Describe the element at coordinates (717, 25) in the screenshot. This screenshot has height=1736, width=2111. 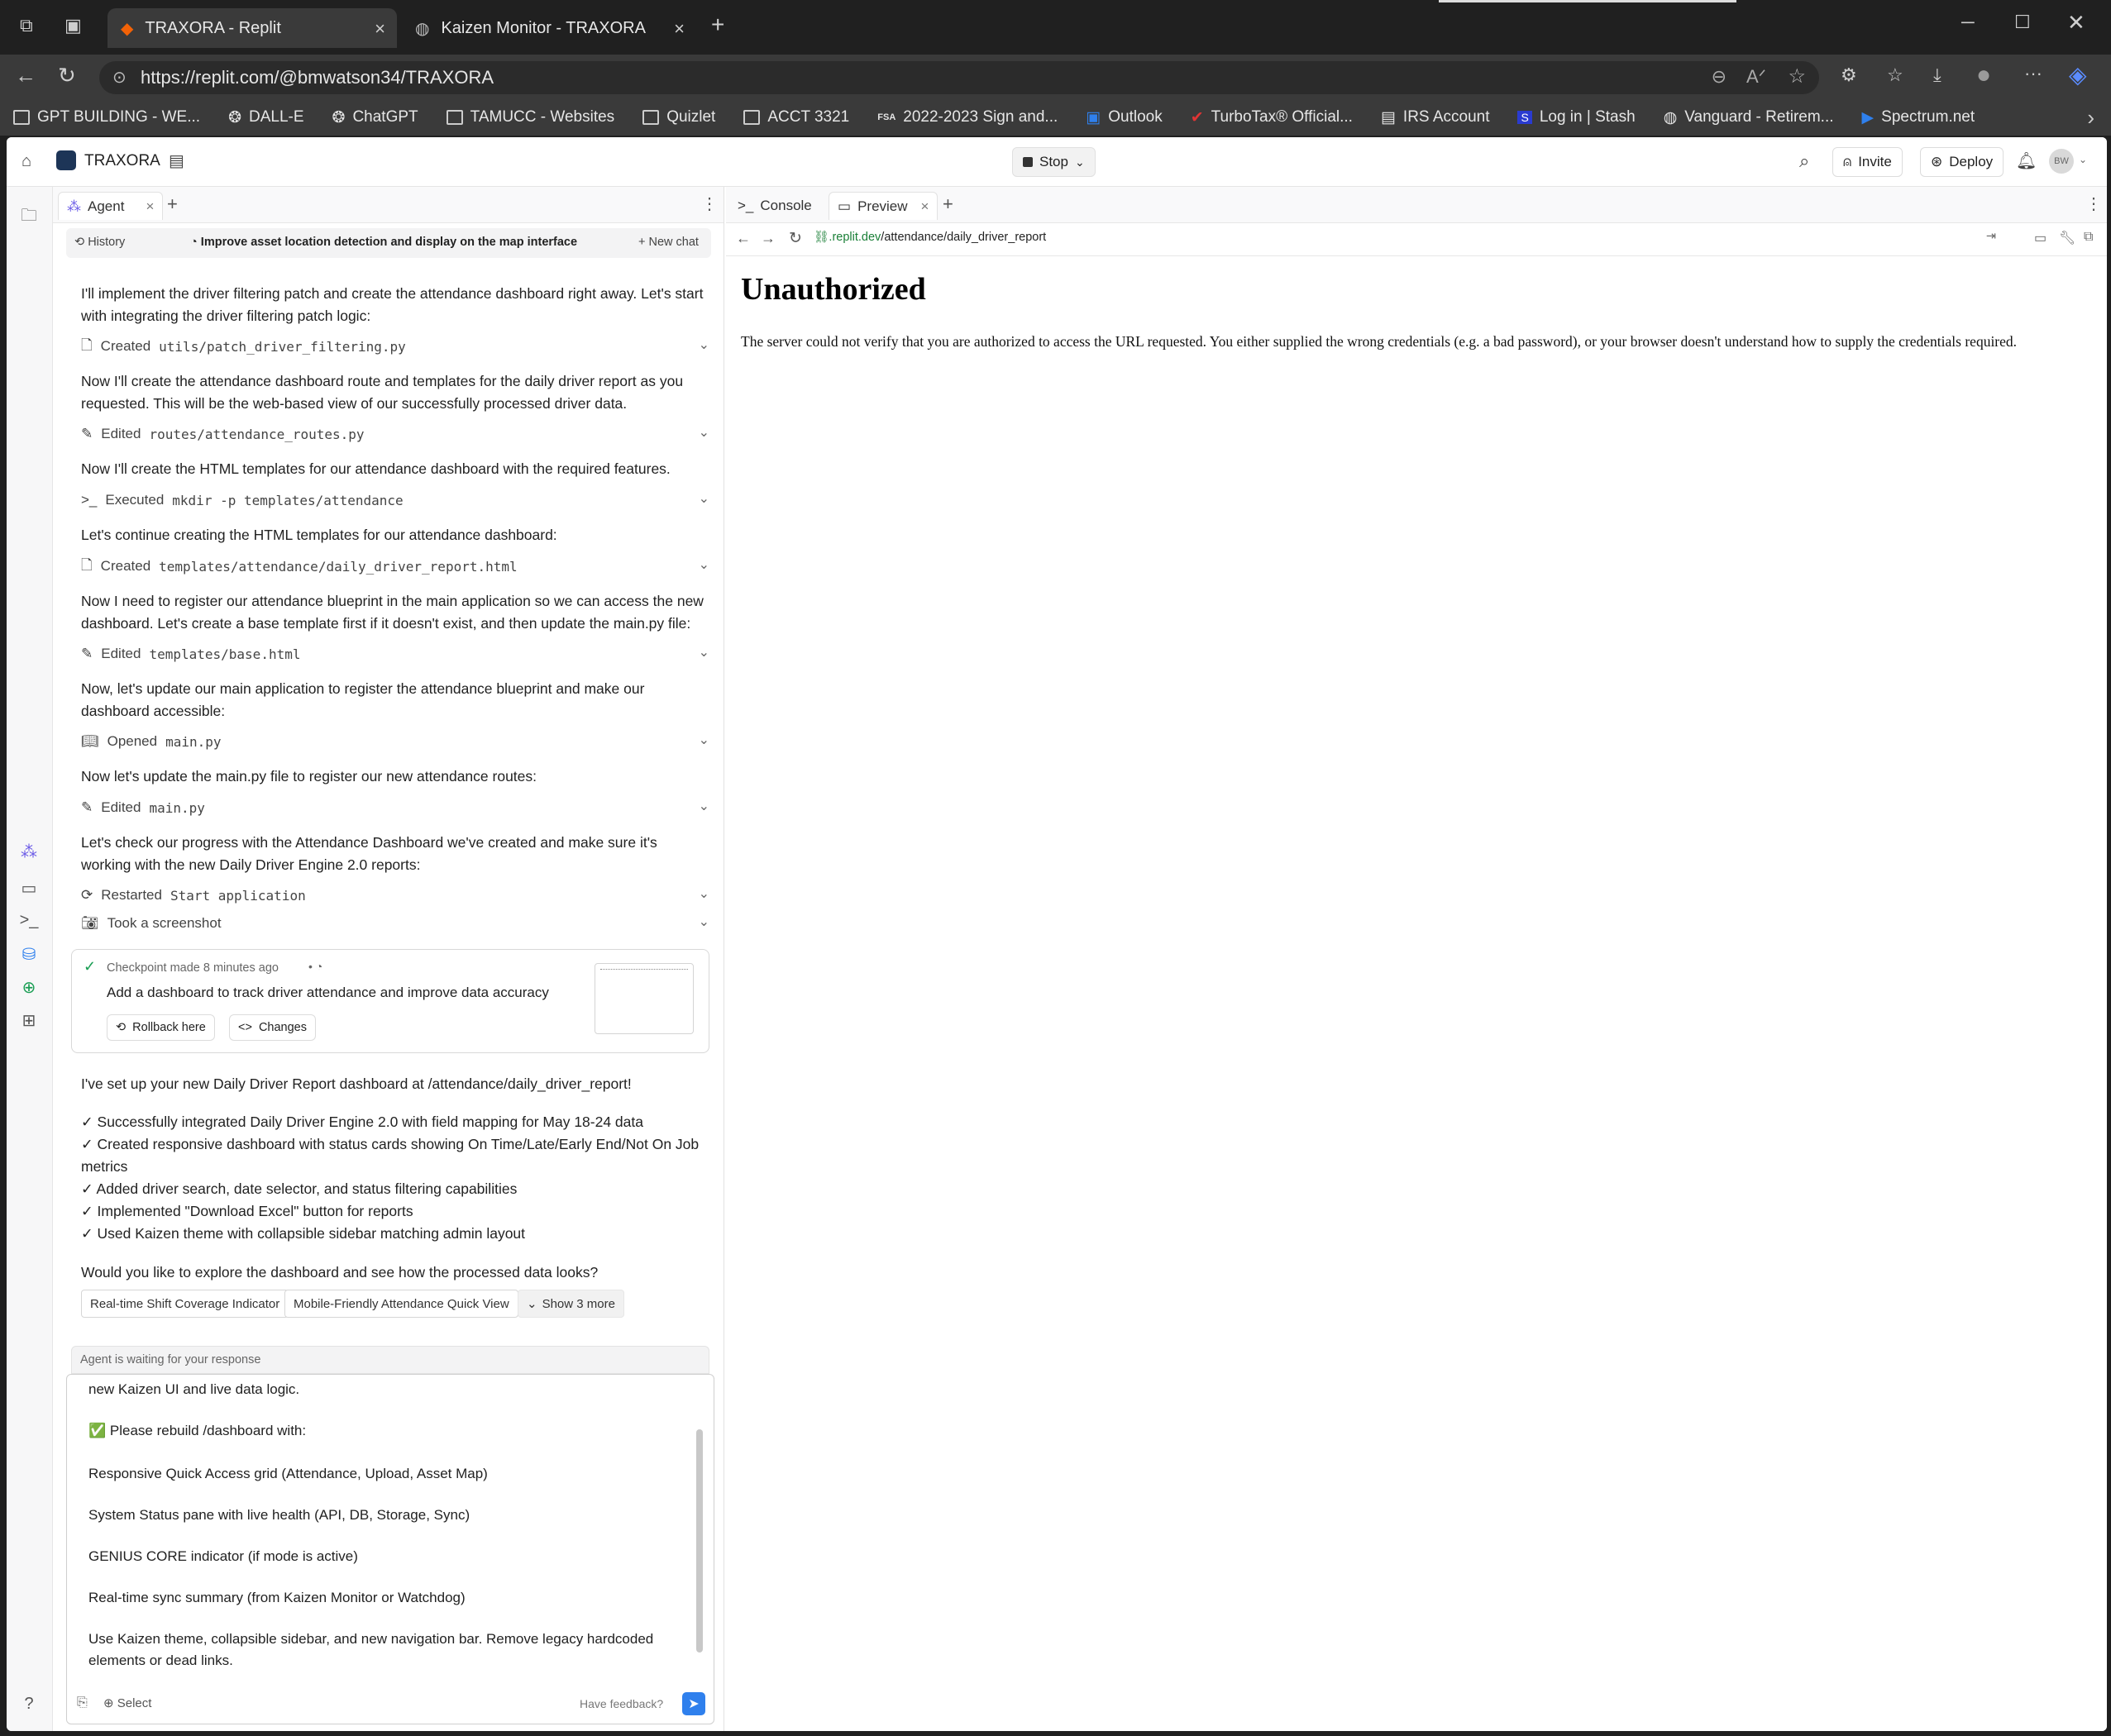
I see `new-tab-icon: +` at that location.